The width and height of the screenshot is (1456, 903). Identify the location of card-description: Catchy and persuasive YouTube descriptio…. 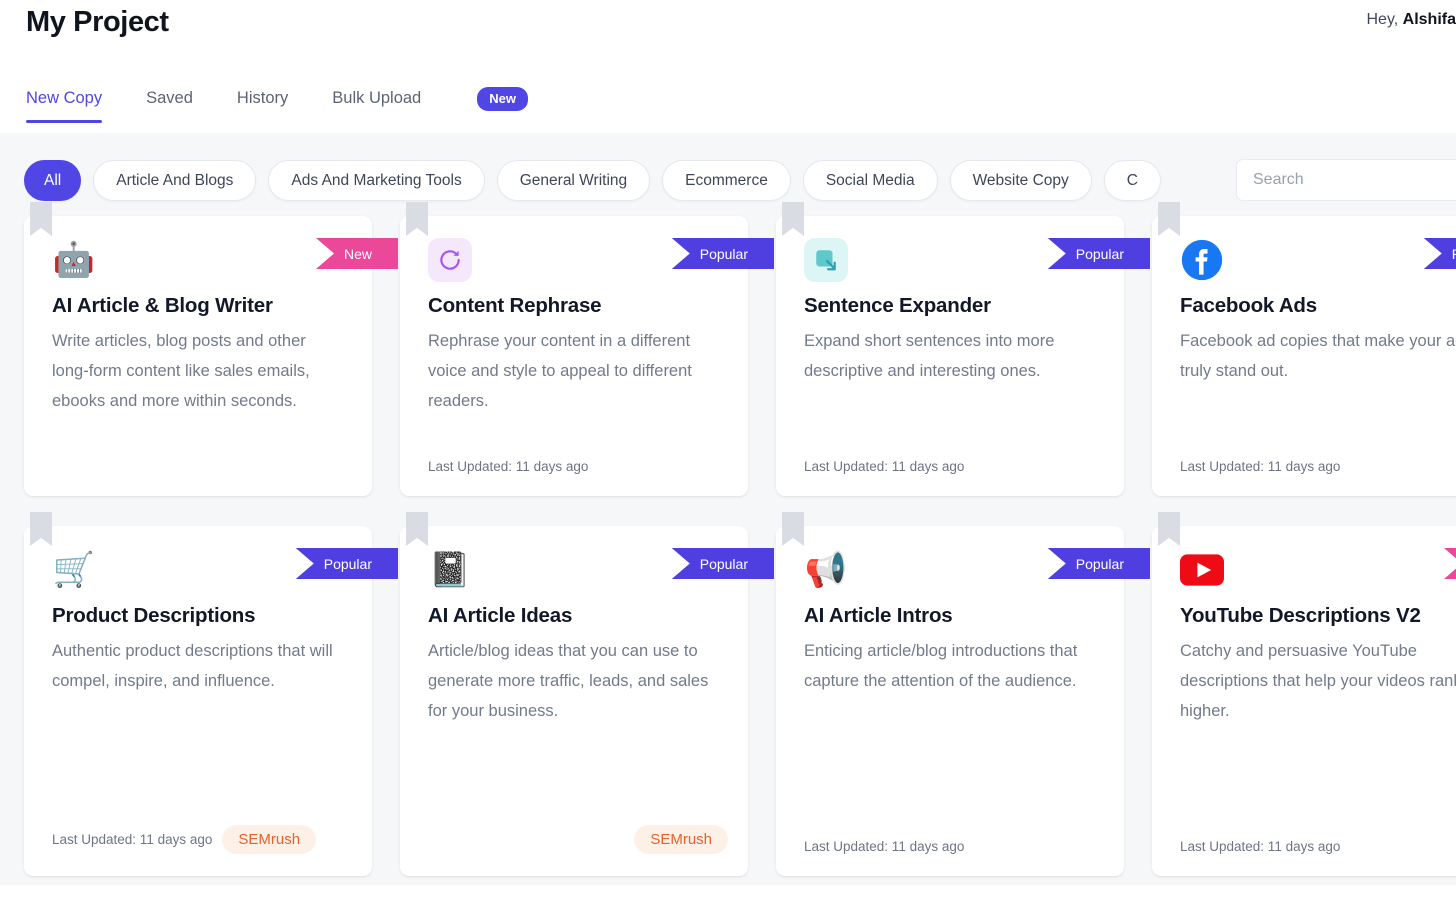
(1318, 681).